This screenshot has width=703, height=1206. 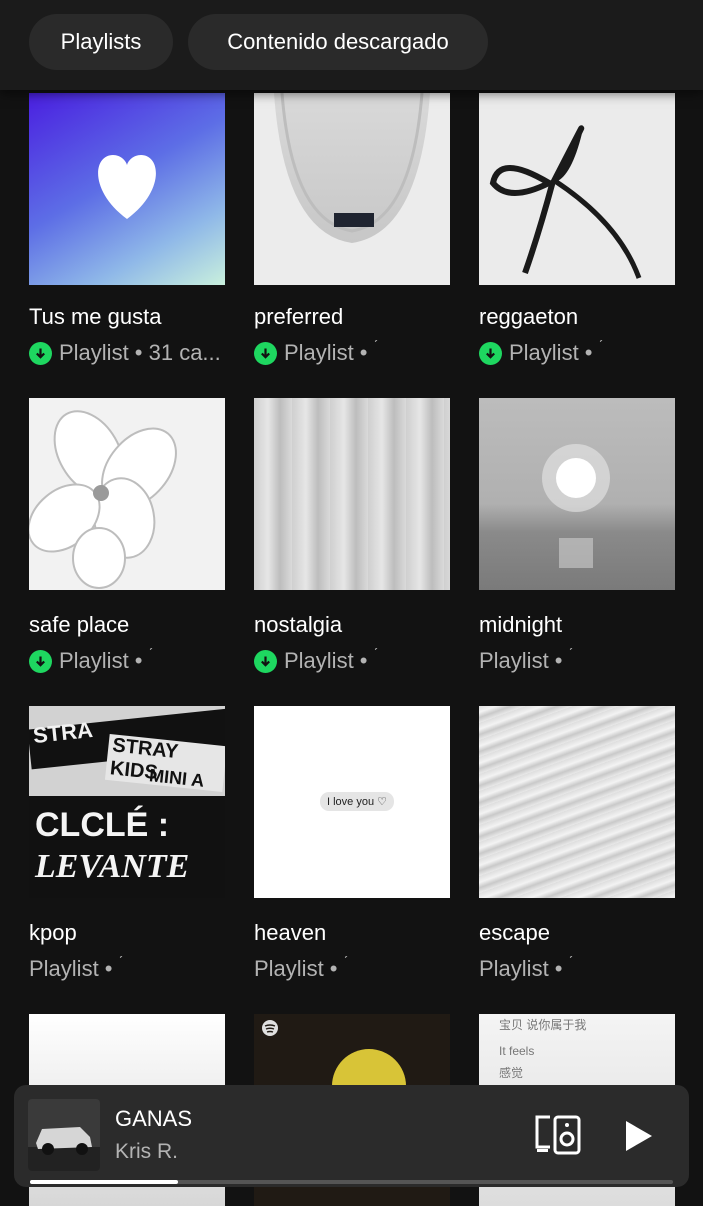 What do you see at coordinates (298, 317) in the screenshot?
I see `playlist-title: preferred` at bounding box center [298, 317].